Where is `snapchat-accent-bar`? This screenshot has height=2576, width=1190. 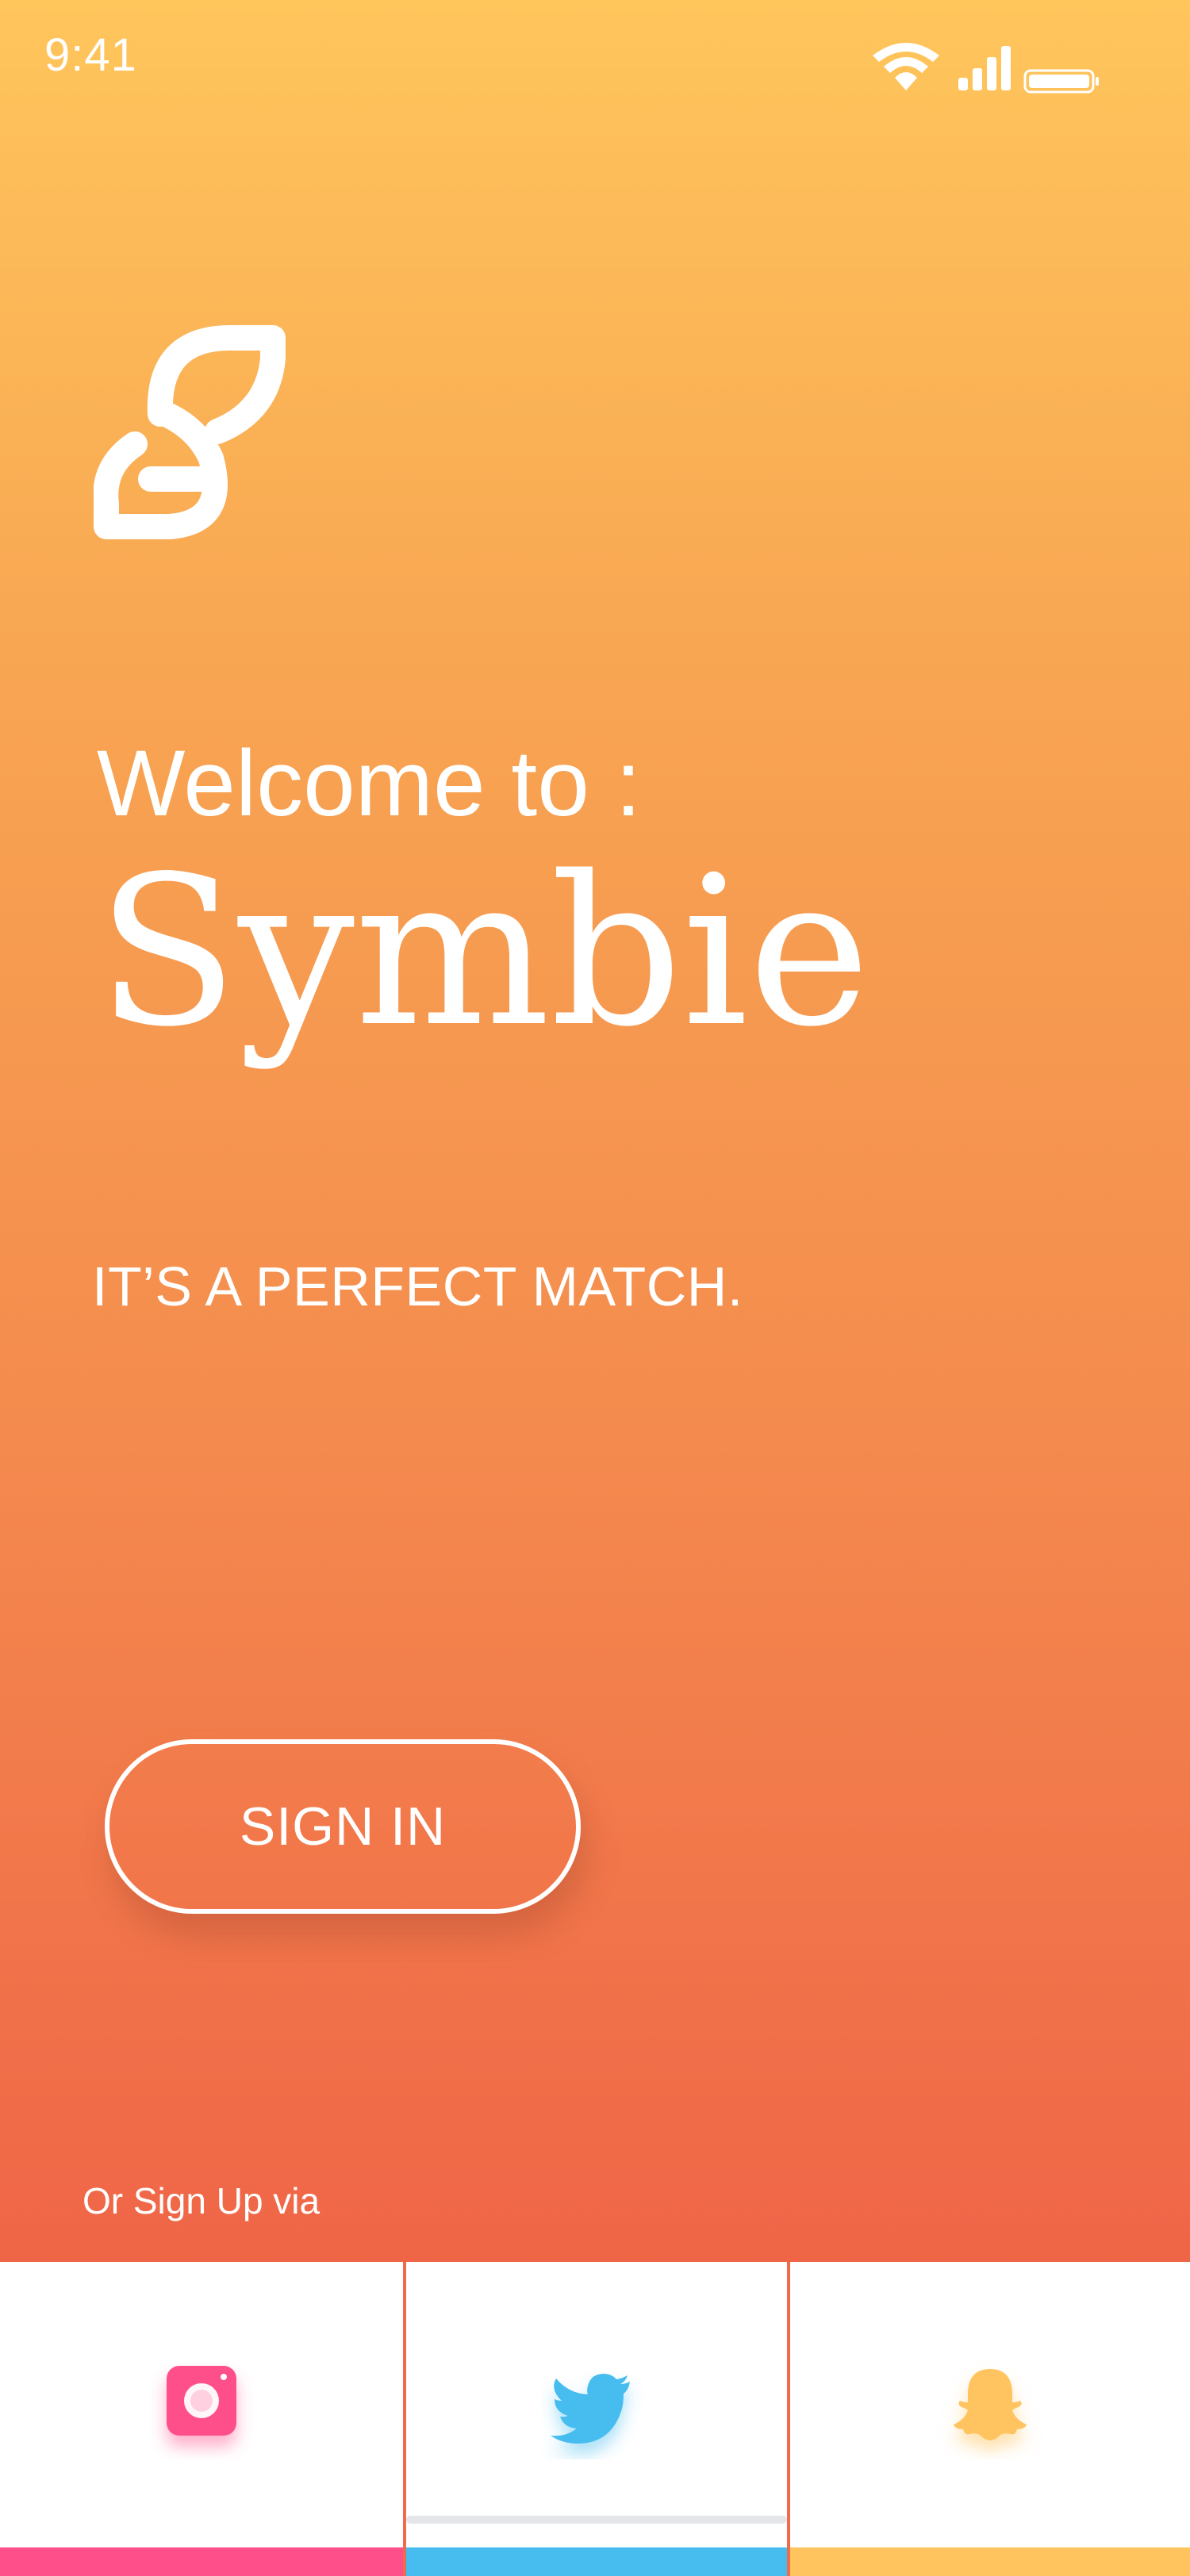
snapchat-accent-bar is located at coordinates (990, 2561).